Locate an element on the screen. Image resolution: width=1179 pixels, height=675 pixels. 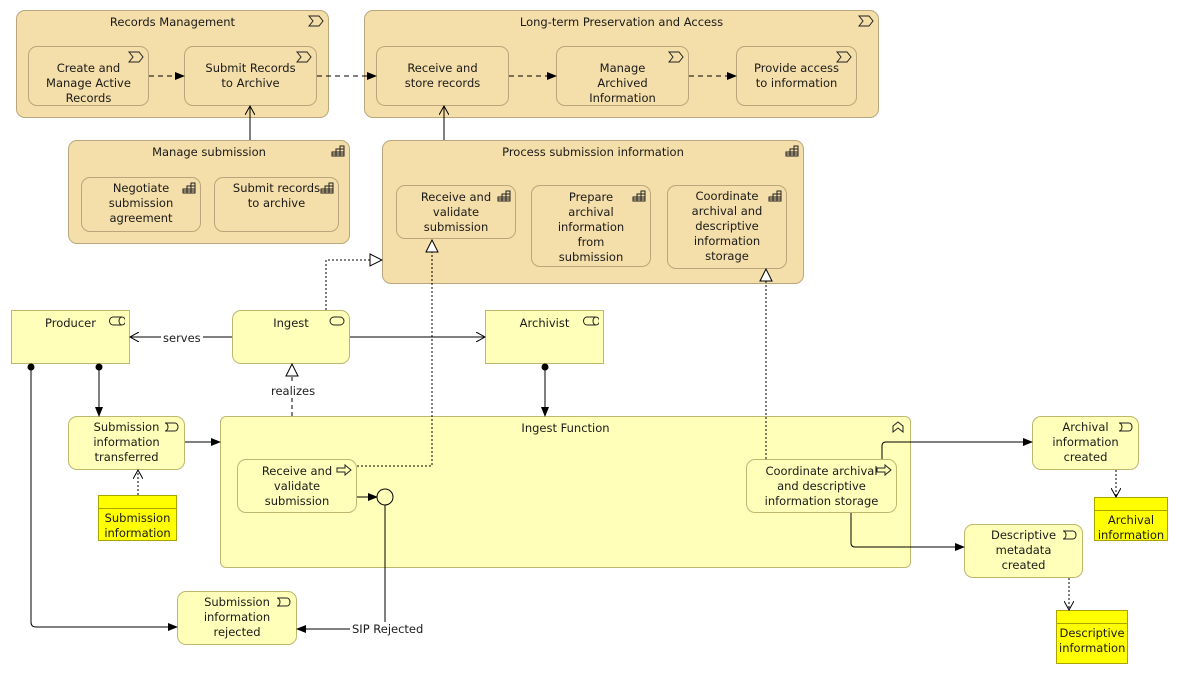
junction is located at coordinates (385, 497).